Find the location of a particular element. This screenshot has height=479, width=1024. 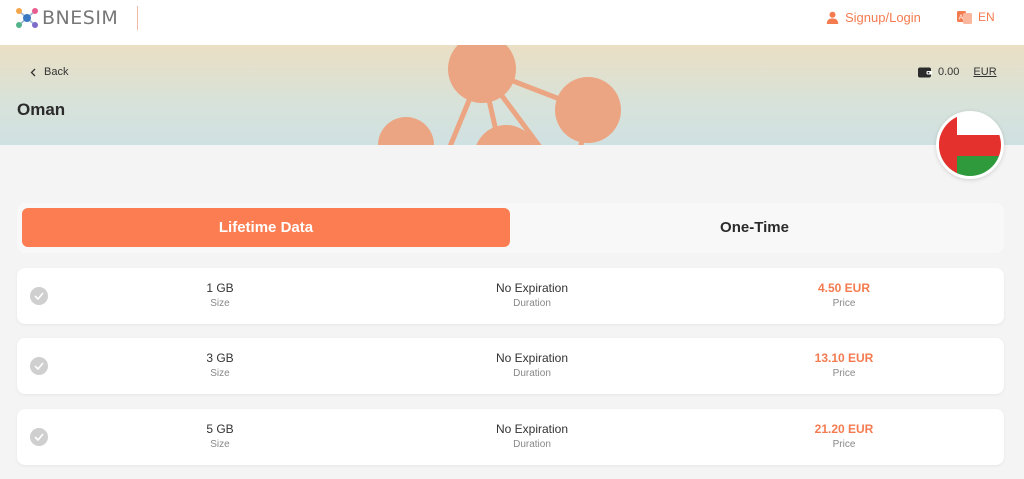

price-value: 13.10 EUR is located at coordinates (844, 358).